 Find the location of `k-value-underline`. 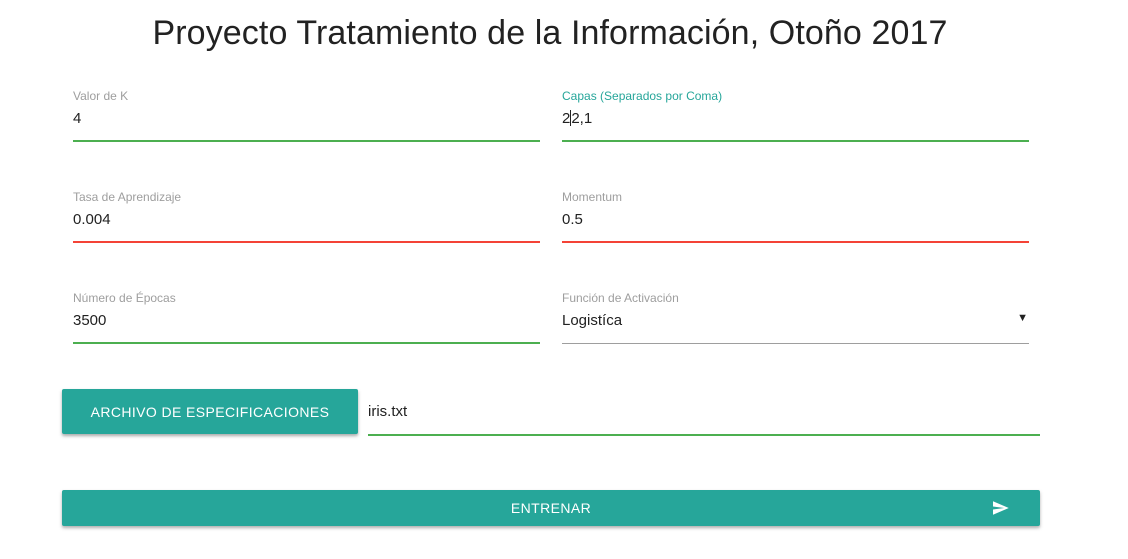

k-value-underline is located at coordinates (306, 141).